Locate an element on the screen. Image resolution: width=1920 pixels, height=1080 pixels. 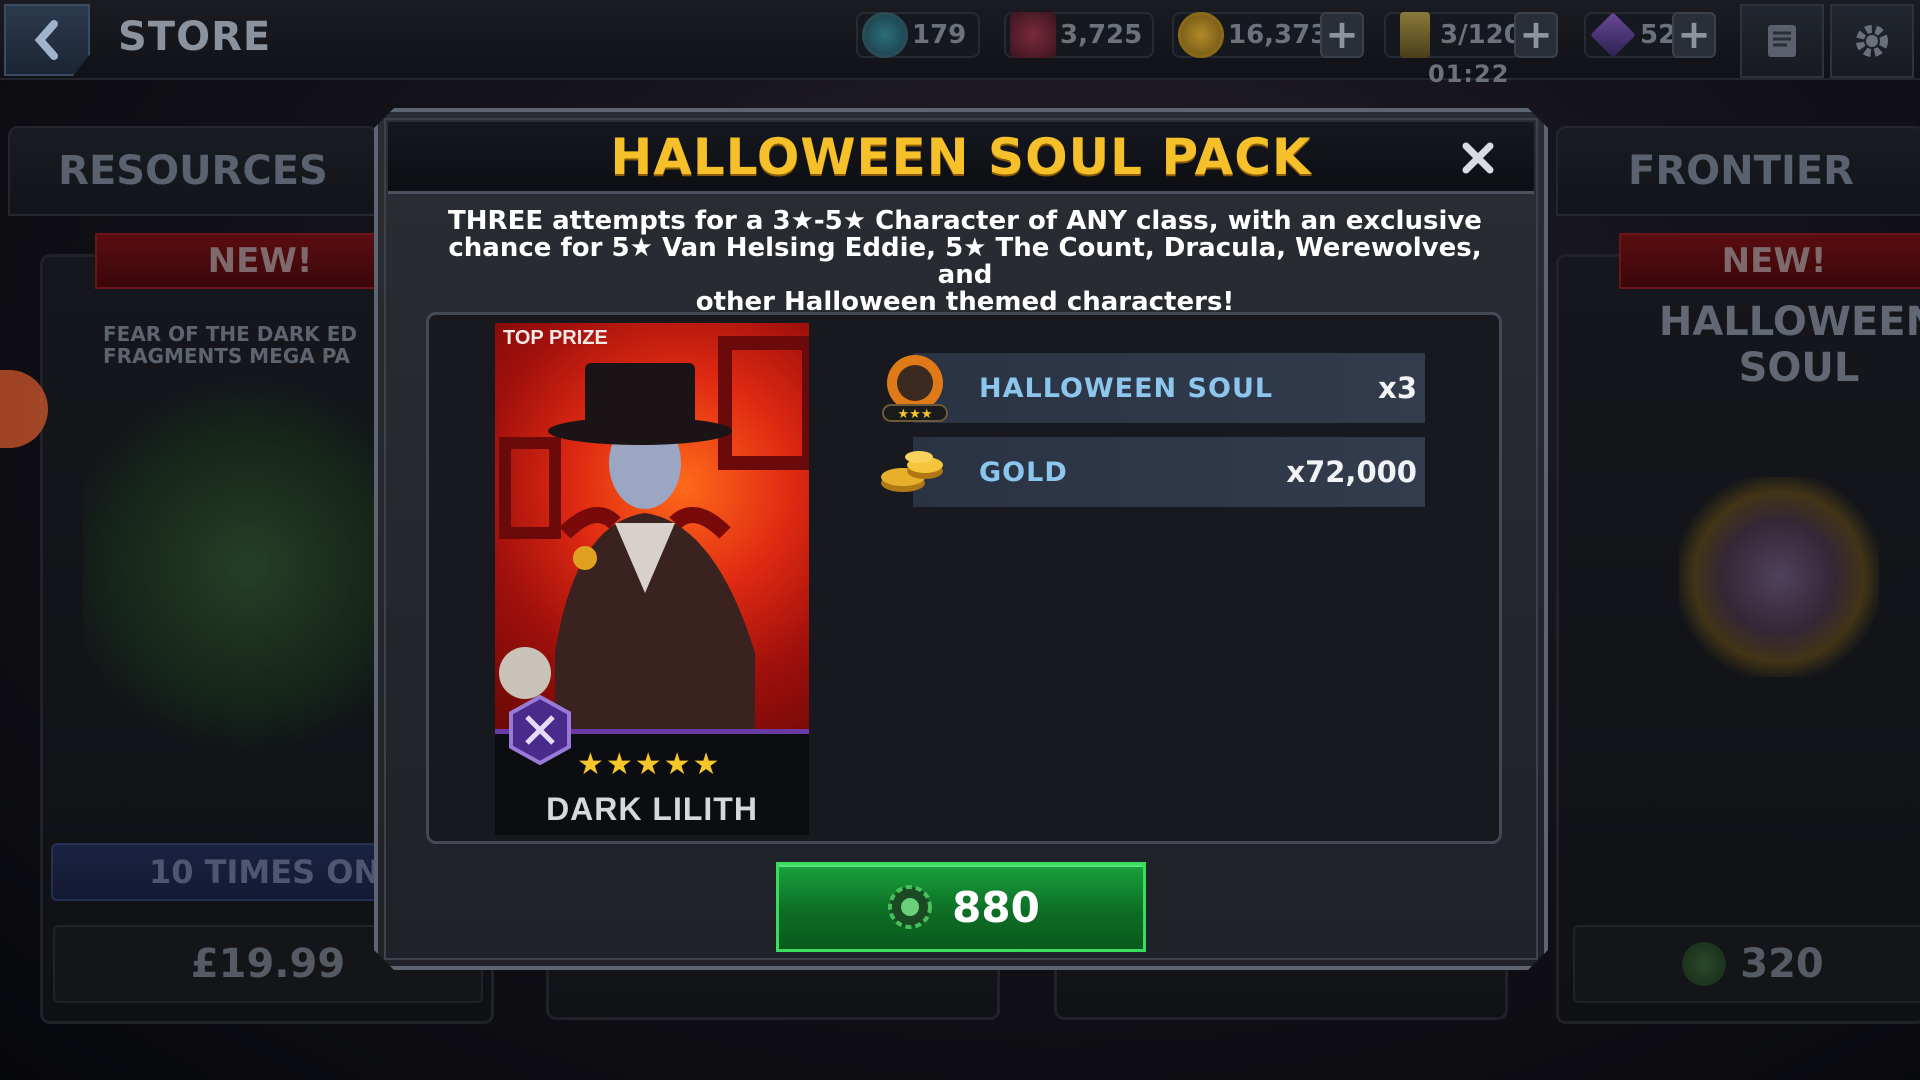
top-prize-label: TOP PRIZE is located at coordinates (555, 338).